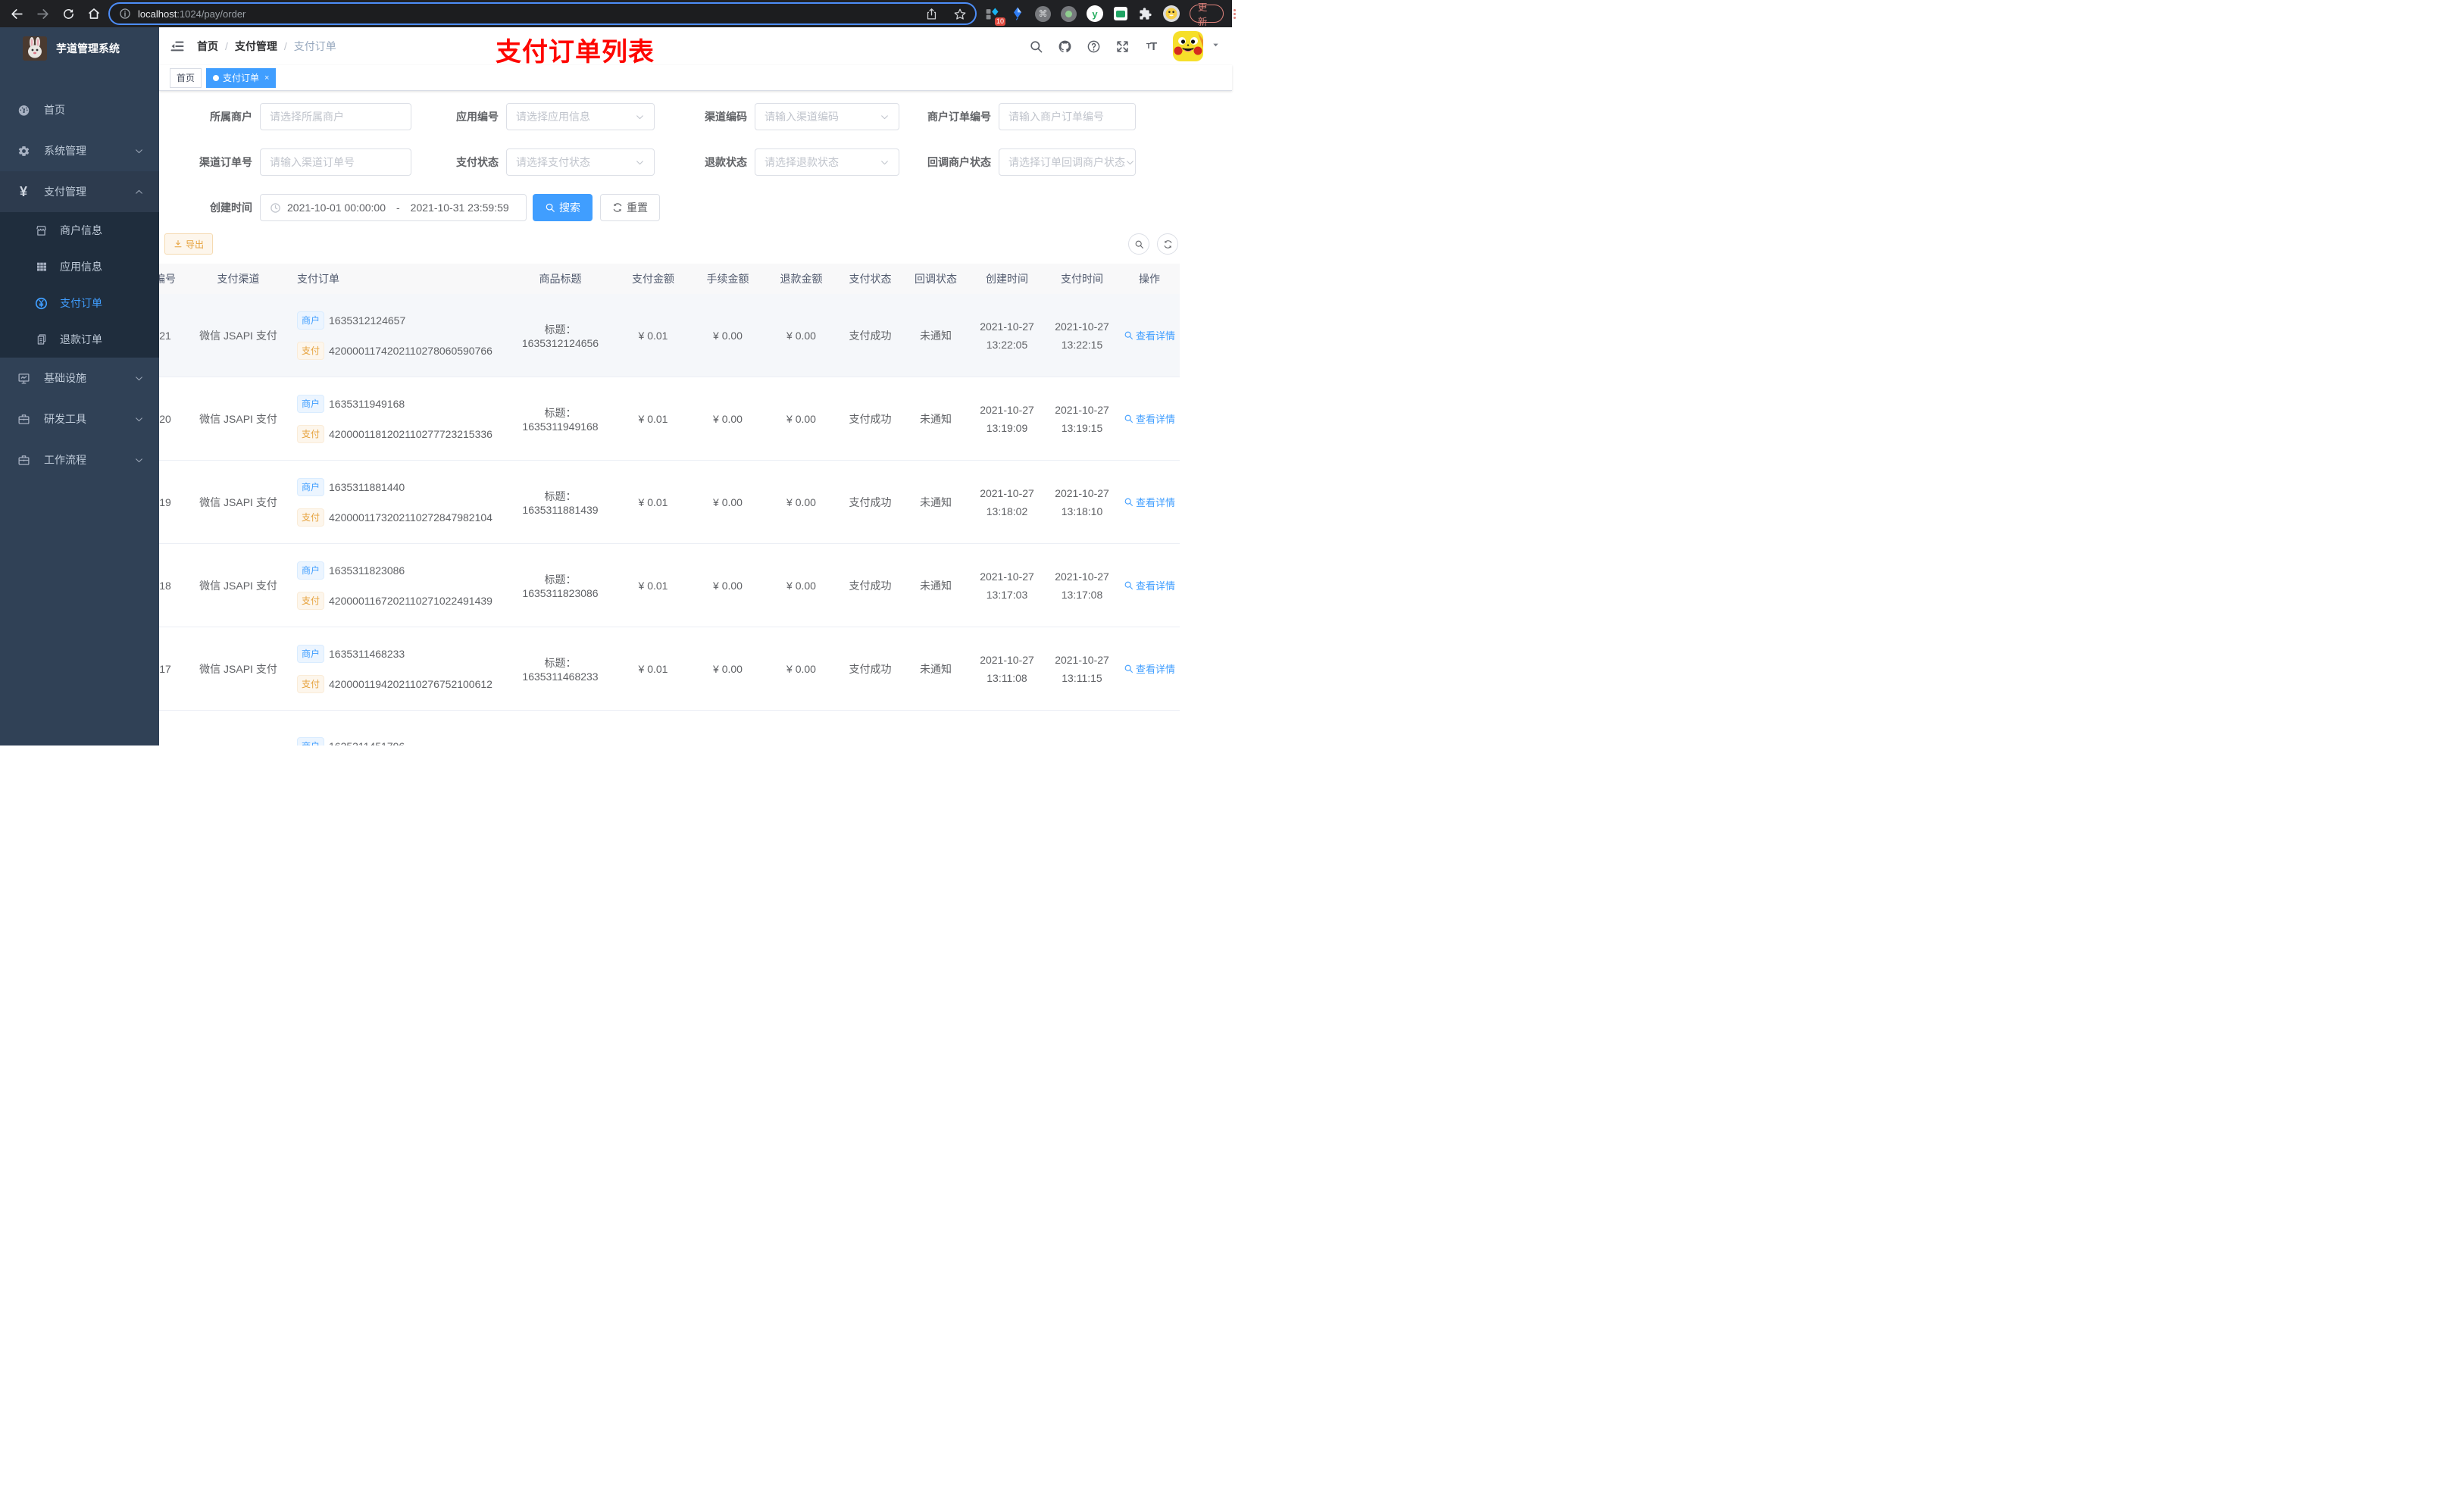 Image resolution: width=2464 pixels, height=1491 pixels. I want to click on col-refund: 退款金额, so click(801, 279).